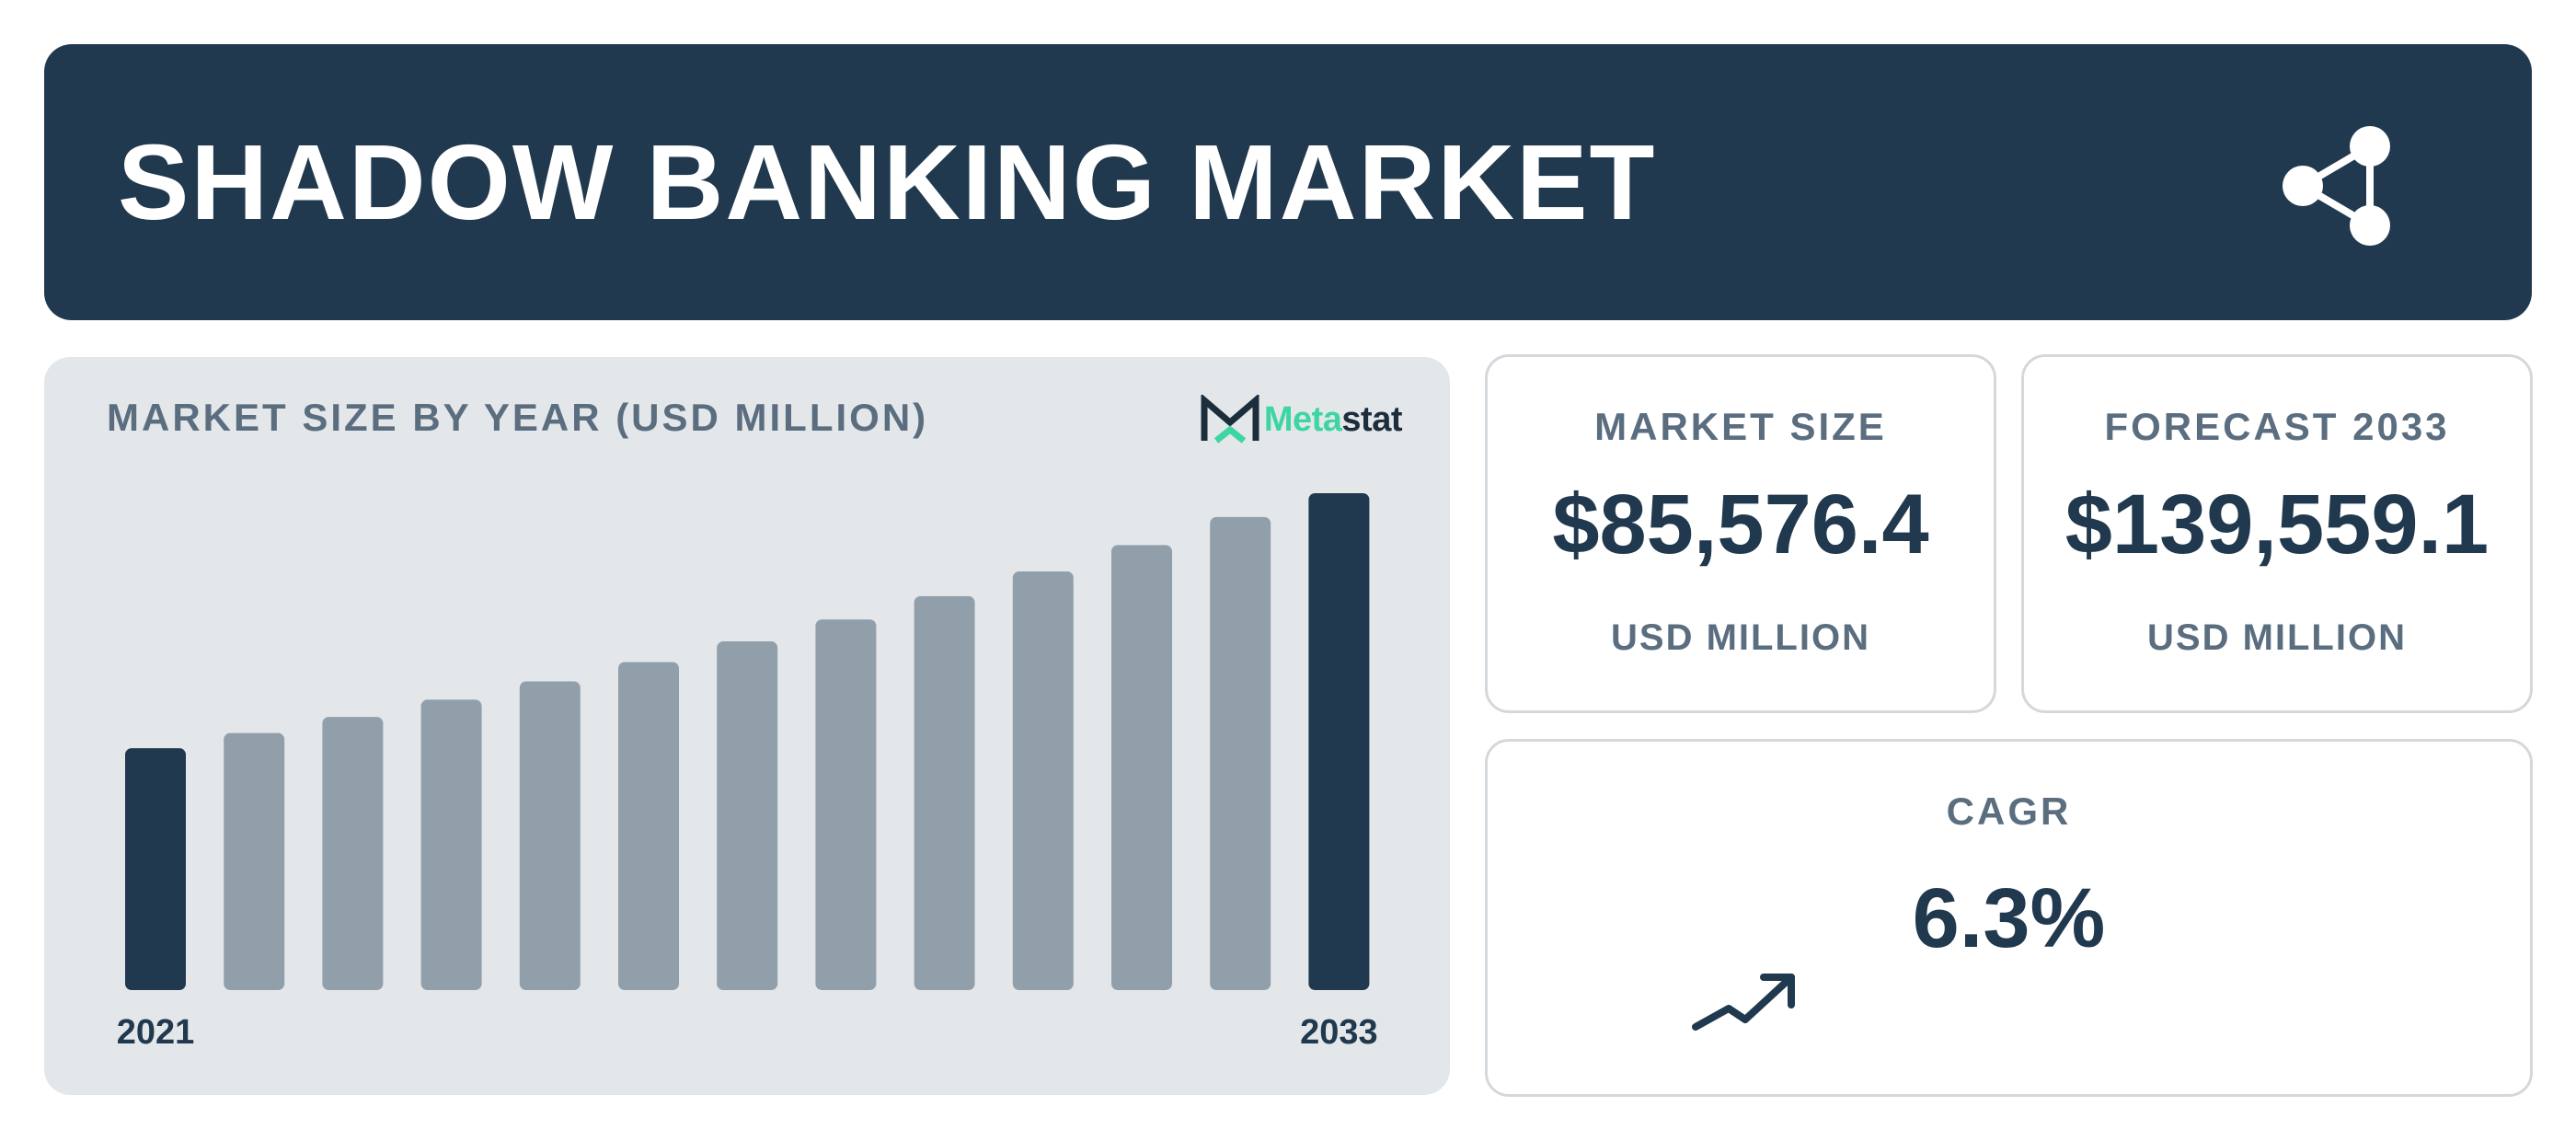 The image size is (2576, 1141). What do you see at coordinates (451, 844) in the screenshot?
I see `bar-2024` at bounding box center [451, 844].